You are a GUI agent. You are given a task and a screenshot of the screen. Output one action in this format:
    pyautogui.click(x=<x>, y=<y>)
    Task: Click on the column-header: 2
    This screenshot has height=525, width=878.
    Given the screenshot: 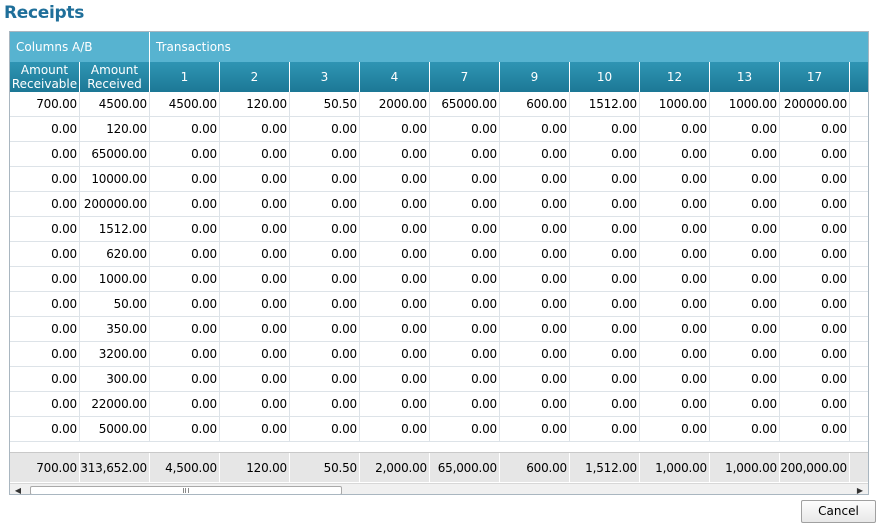 What is the action you would take?
    pyautogui.click(x=255, y=77)
    